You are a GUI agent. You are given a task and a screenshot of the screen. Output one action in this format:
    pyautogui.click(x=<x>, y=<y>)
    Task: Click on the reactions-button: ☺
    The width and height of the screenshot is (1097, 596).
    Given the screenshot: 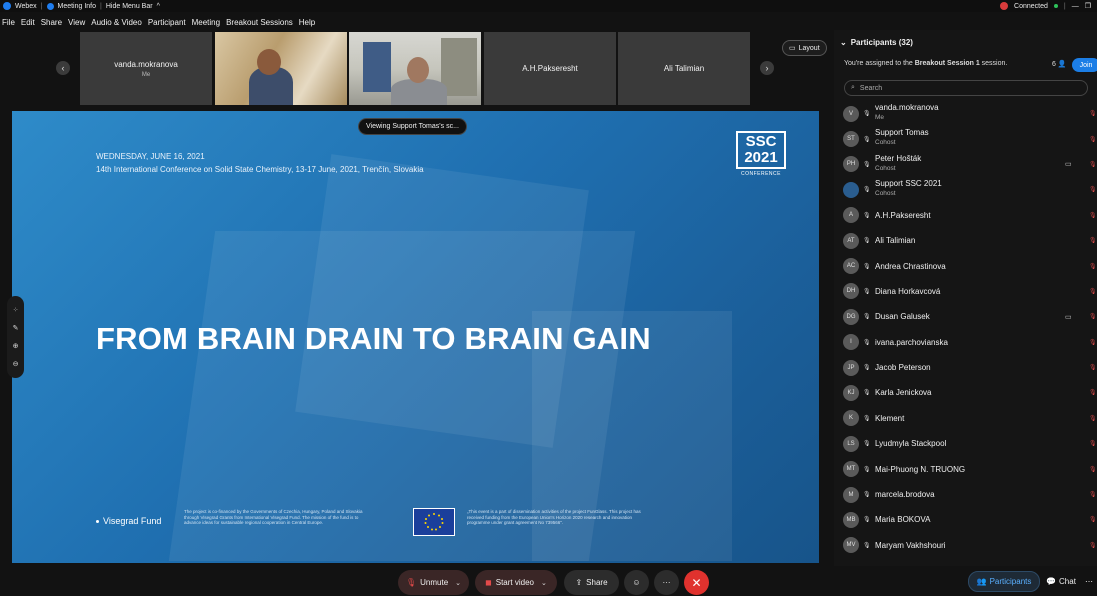 What is the action you would take?
    pyautogui.click(x=636, y=582)
    